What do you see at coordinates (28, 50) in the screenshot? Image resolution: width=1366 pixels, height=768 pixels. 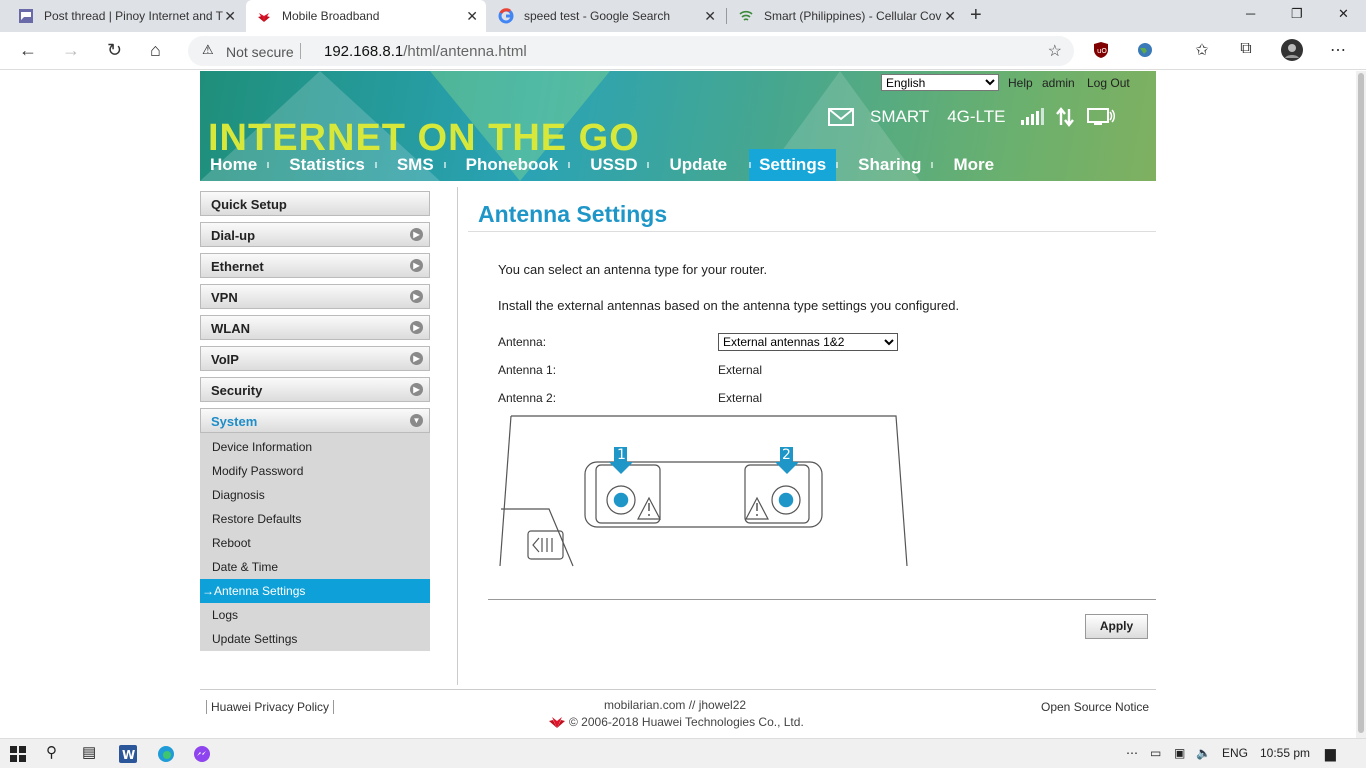 I see `back-icon: ←` at bounding box center [28, 50].